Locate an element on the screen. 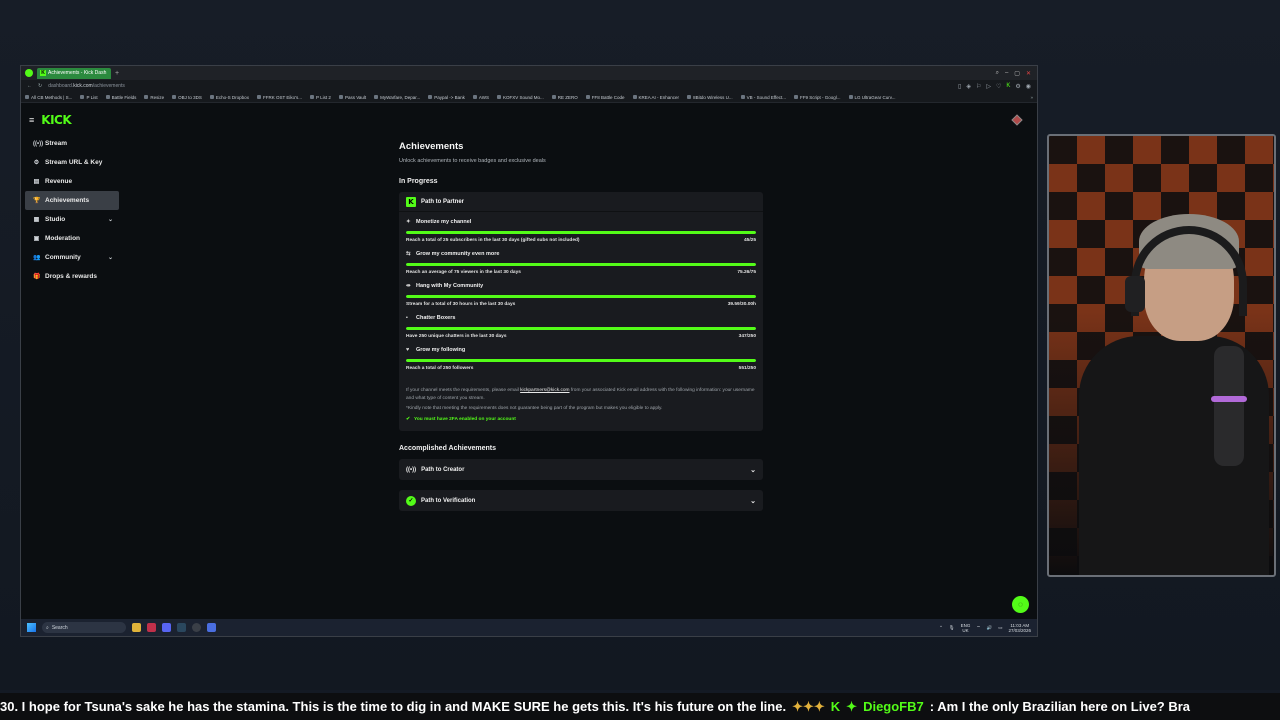 This screenshot has height=720, width=1280. moderation-icon: ▣ is located at coordinates (36, 239).